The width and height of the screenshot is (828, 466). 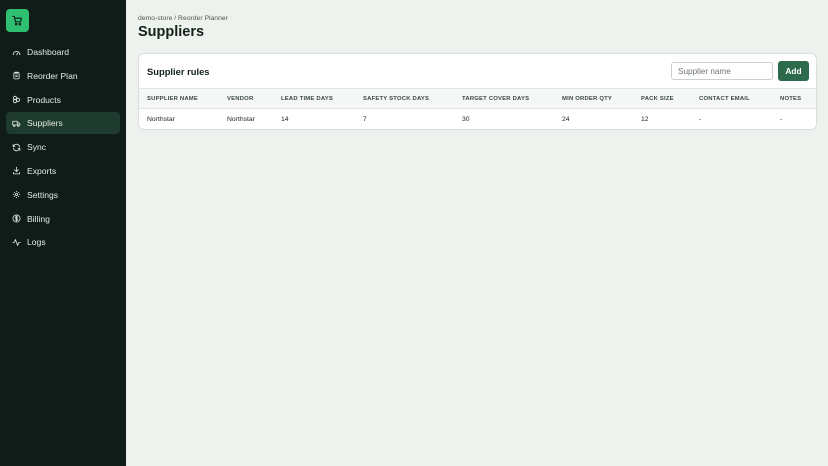 What do you see at coordinates (63, 195) in the screenshot?
I see `sidebar-item-settings: Settings` at bounding box center [63, 195].